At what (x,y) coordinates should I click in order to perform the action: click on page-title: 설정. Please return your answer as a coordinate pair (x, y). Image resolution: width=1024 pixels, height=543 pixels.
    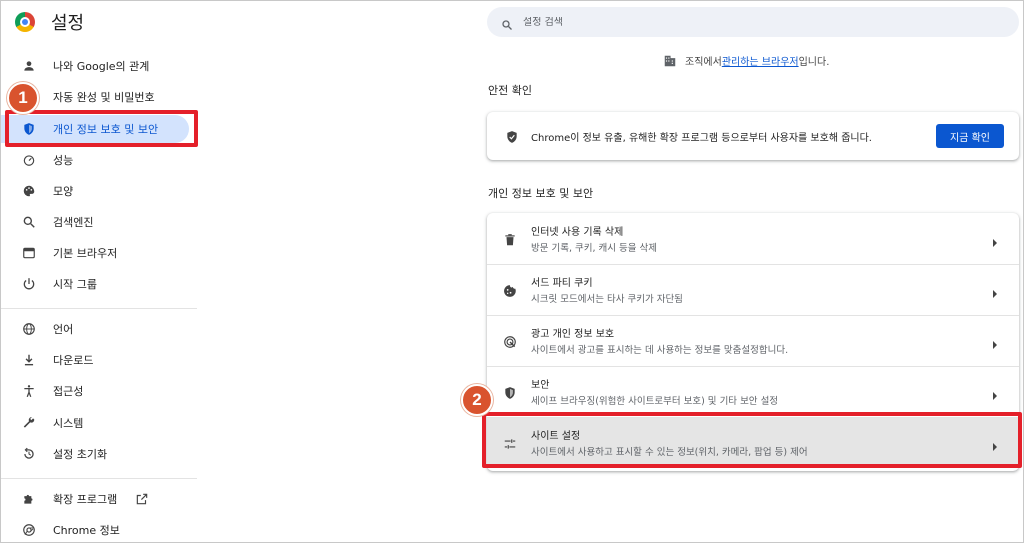
    Looking at the image, I should click on (68, 23).